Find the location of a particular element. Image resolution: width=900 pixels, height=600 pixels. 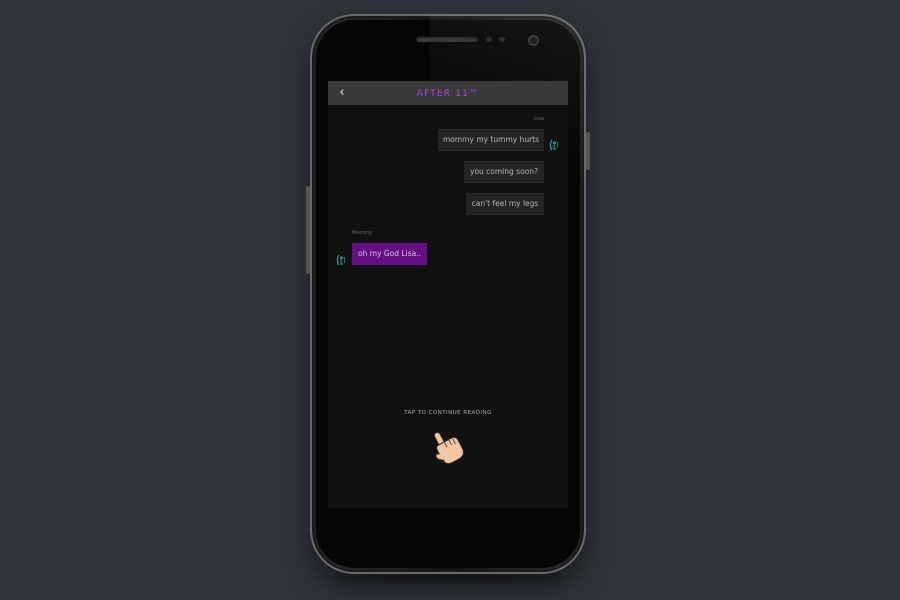

proximity-sensor is located at coordinates (489, 39).